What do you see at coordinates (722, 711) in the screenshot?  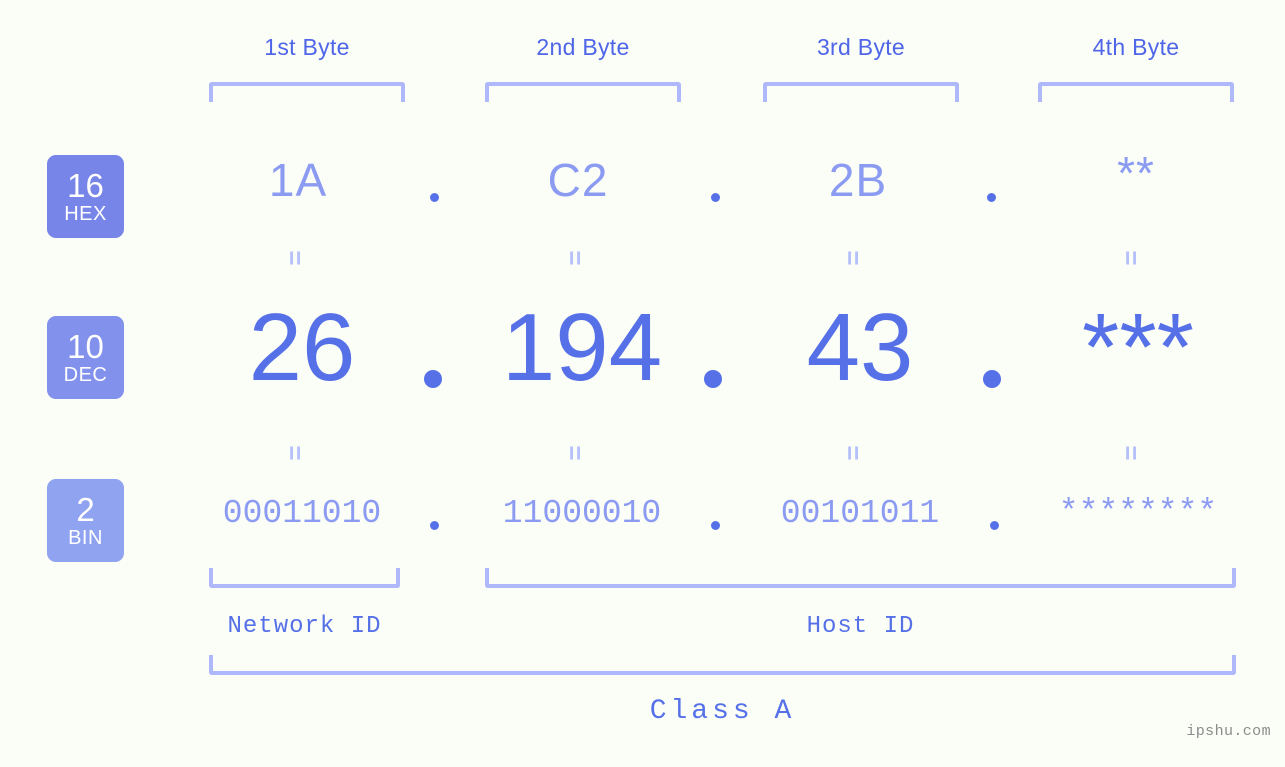 I see `class-label: Class A` at bounding box center [722, 711].